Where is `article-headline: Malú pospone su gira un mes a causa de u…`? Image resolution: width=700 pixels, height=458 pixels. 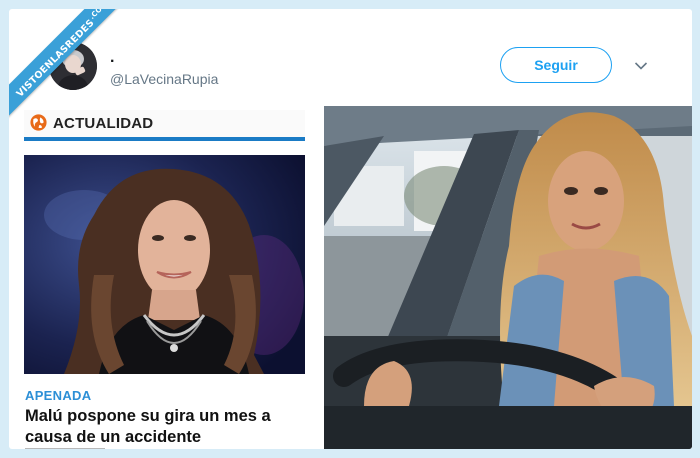 article-headline: Malú pospone su gira un mes a causa de u… is located at coordinates (148, 426).